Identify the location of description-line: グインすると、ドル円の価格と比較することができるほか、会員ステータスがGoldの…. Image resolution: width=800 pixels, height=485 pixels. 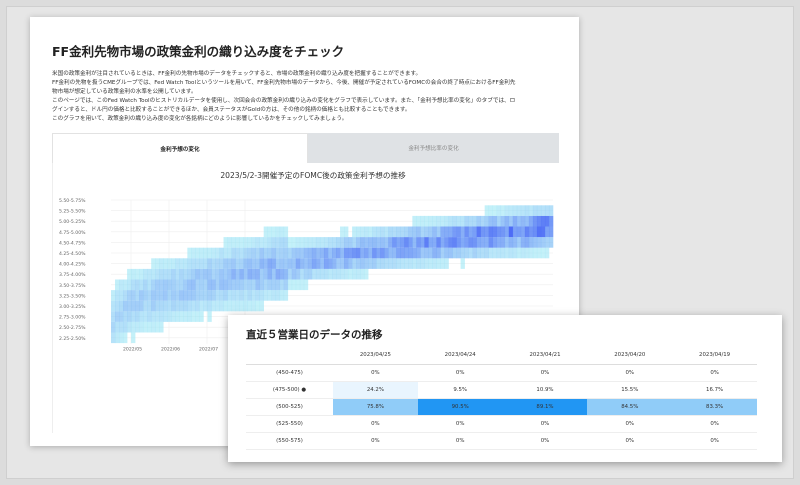
(231, 110).